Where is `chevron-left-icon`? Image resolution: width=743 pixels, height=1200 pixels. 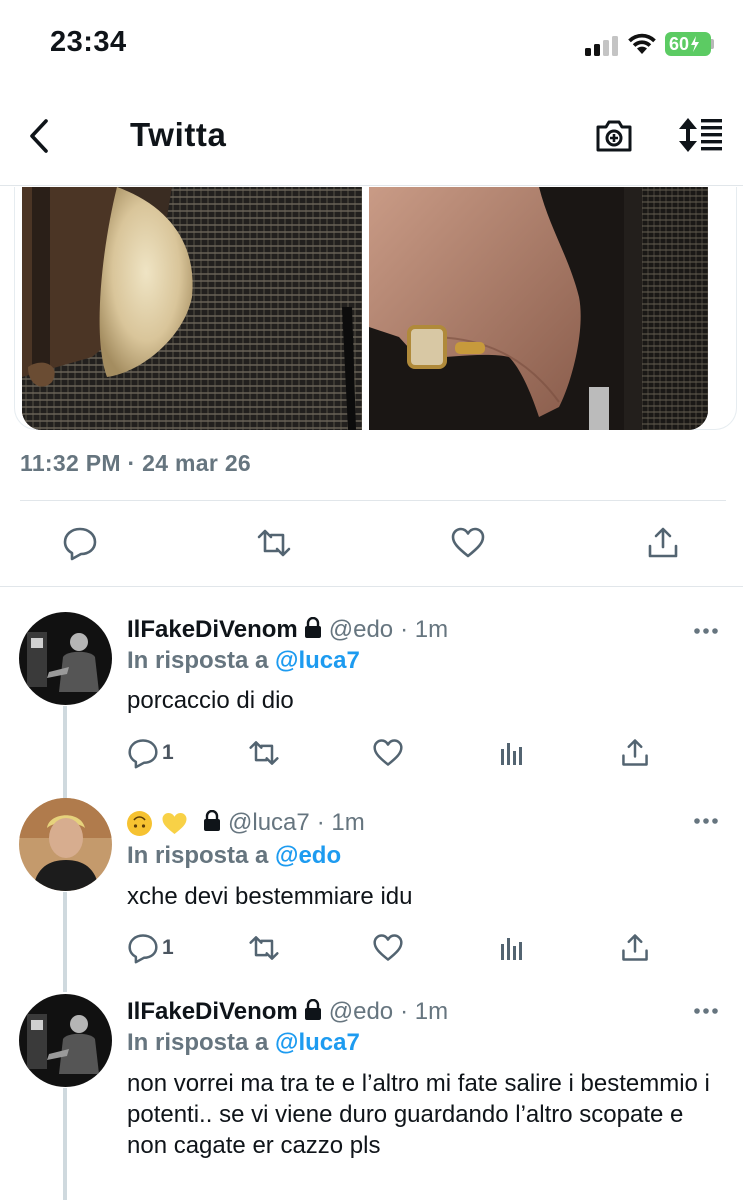
chevron-left-icon is located at coordinates (39, 136).